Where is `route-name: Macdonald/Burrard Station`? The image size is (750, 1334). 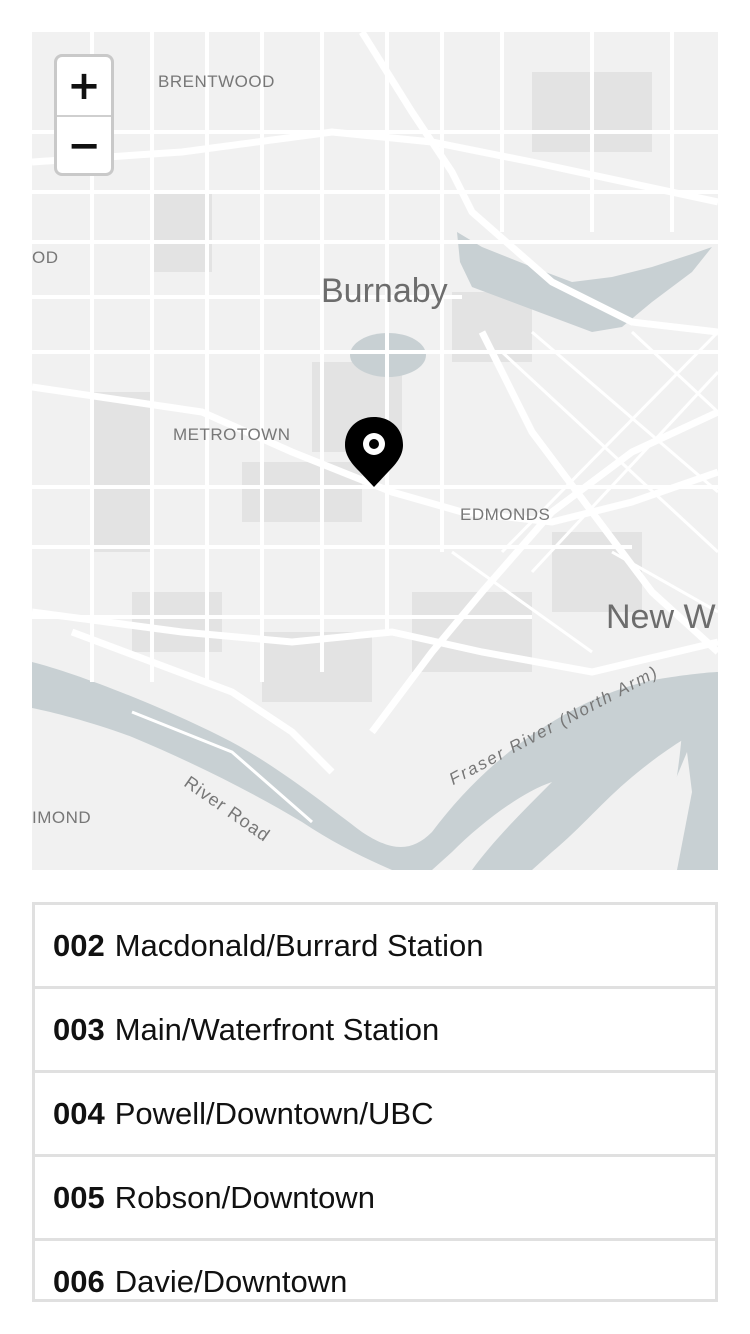 route-name: Macdonald/Burrard Station is located at coordinates (299, 945).